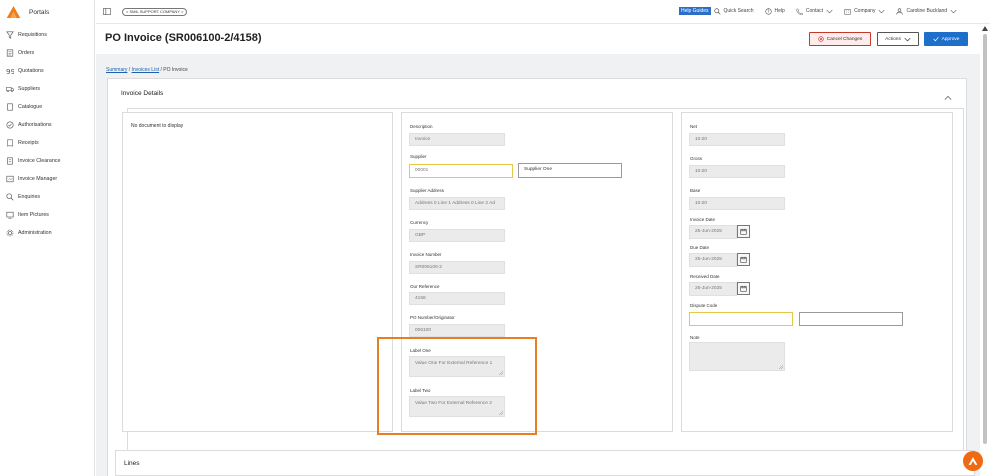  What do you see at coordinates (10, 125) in the screenshot?
I see `authorisations-icon` at bounding box center [10, 125].